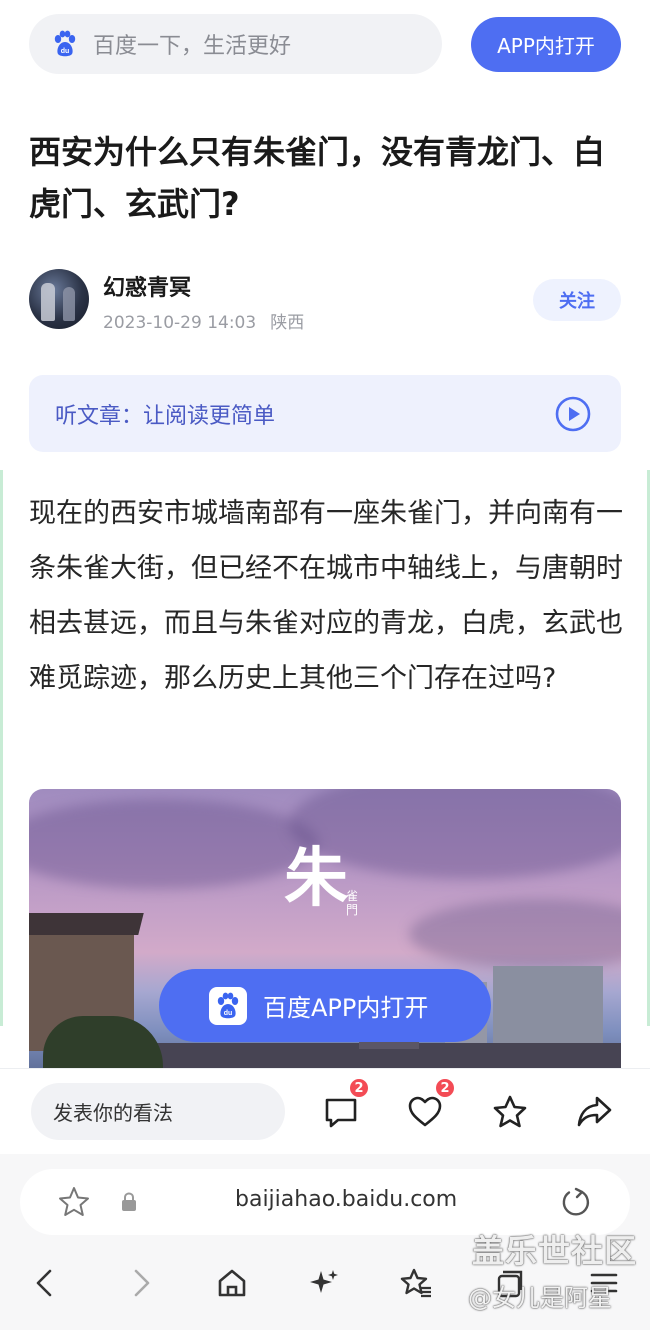  I want to click on back-icon, so click(45, 1283).